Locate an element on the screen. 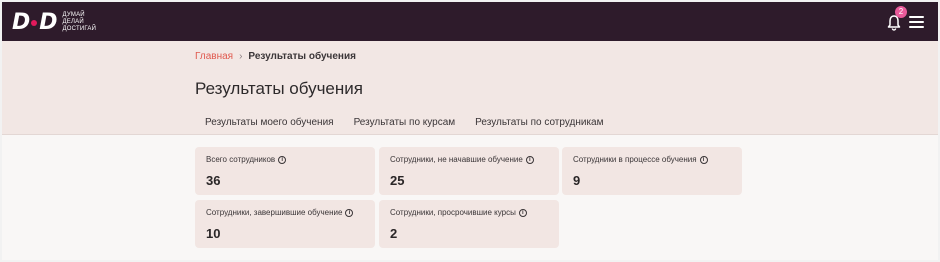 The height and width of the screenshot is (262, 940). stat-card-not-started: Сотрудники, не начавшие обучение i 25 is located at coordinates (469, 171).